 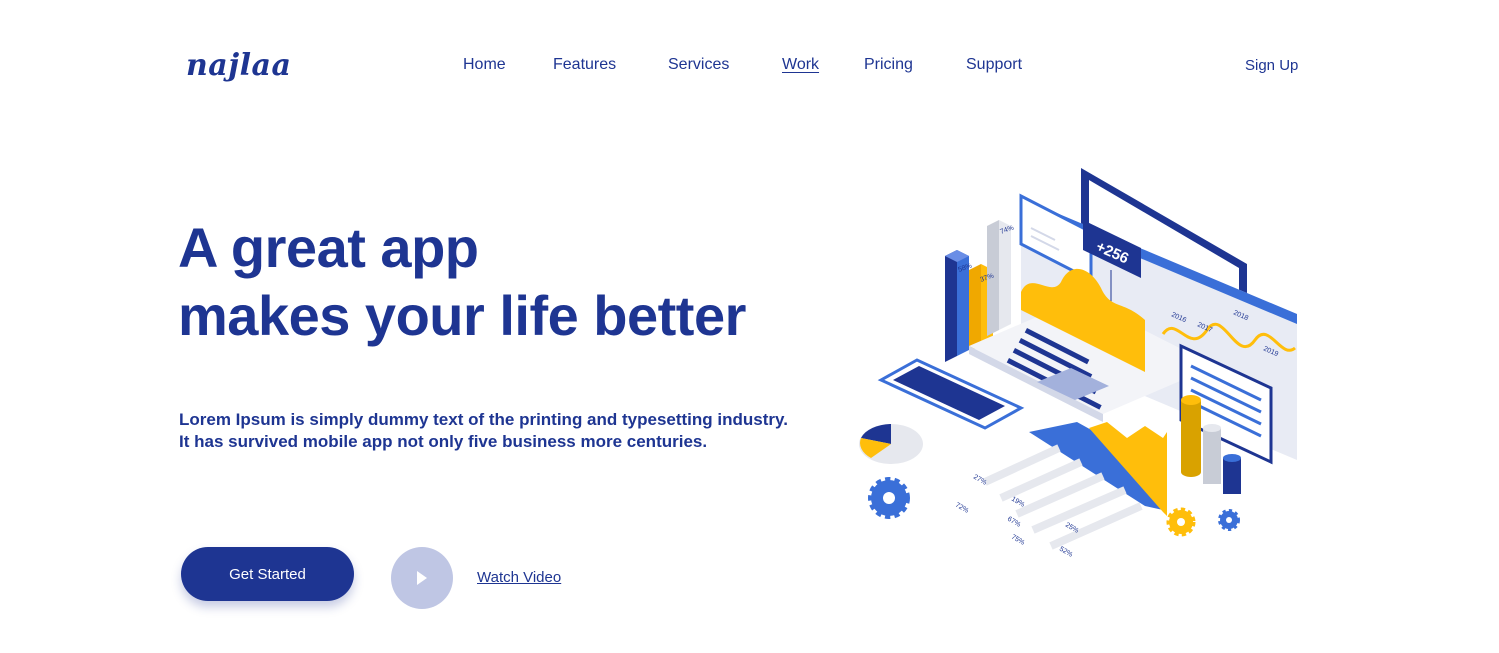 What do you see at coordinates (1066, 552) in the screenshot?
I see `stat-52: 52%` at bounding box center [1066, 552].